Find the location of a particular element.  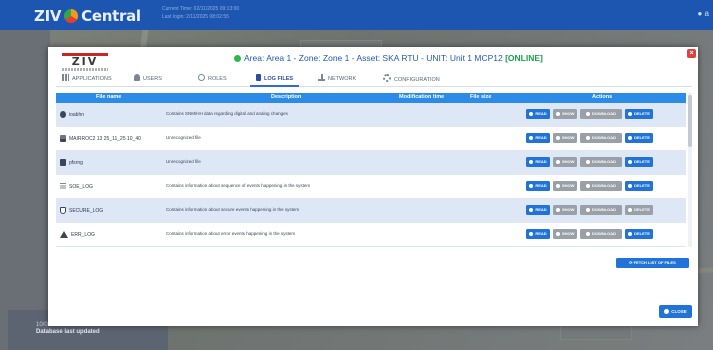

scrollbar-thumb is located at coordinates (690, 121).